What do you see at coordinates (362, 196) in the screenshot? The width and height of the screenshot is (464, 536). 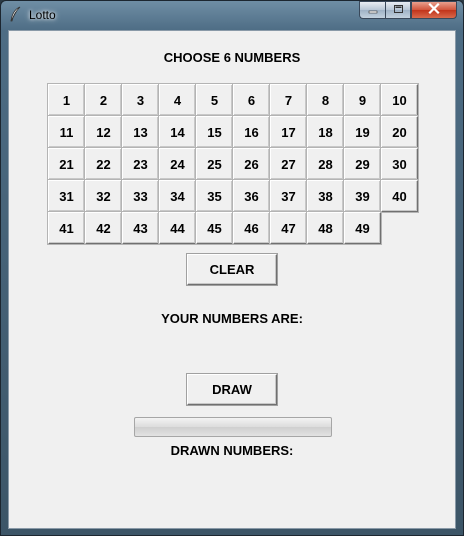 I see `number-button-39: 39` at bounding box center [362, 196].